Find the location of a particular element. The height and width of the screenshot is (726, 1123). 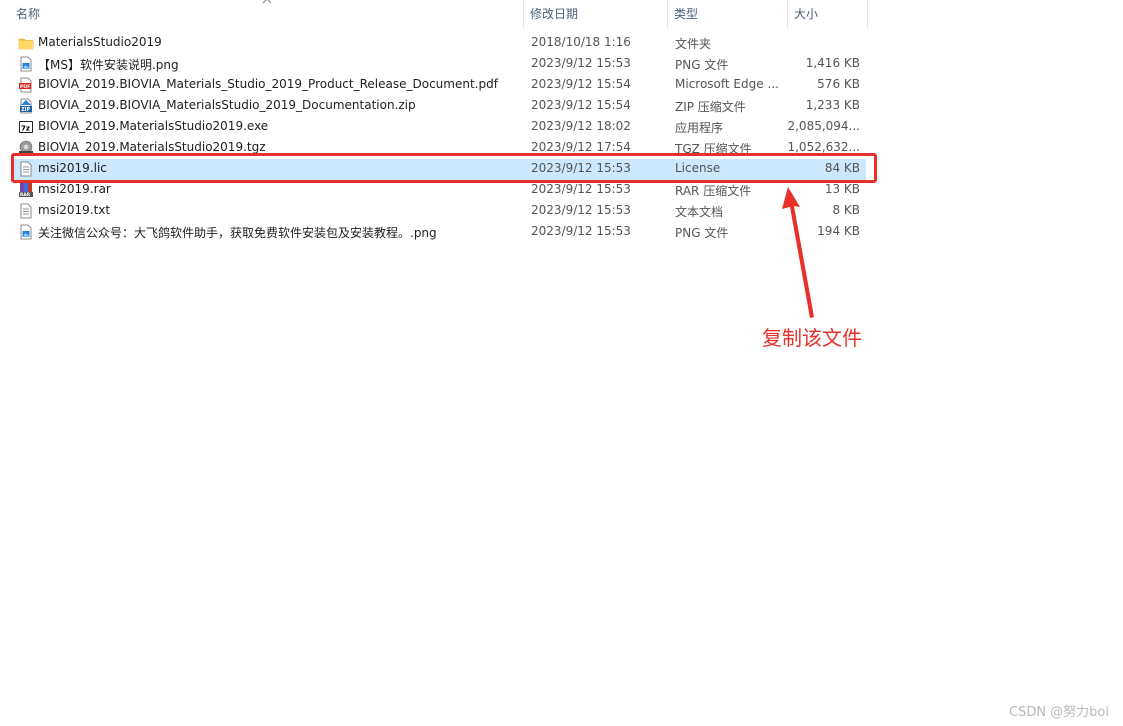

file-type: ZIP 压缩文件 is located at coordinates (710, 107).